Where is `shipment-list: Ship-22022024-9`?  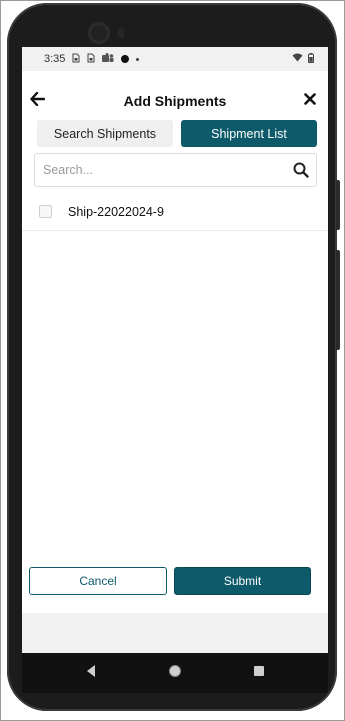
shipment-list: Ship-22022024-9 is located at coordinates (175, 212).